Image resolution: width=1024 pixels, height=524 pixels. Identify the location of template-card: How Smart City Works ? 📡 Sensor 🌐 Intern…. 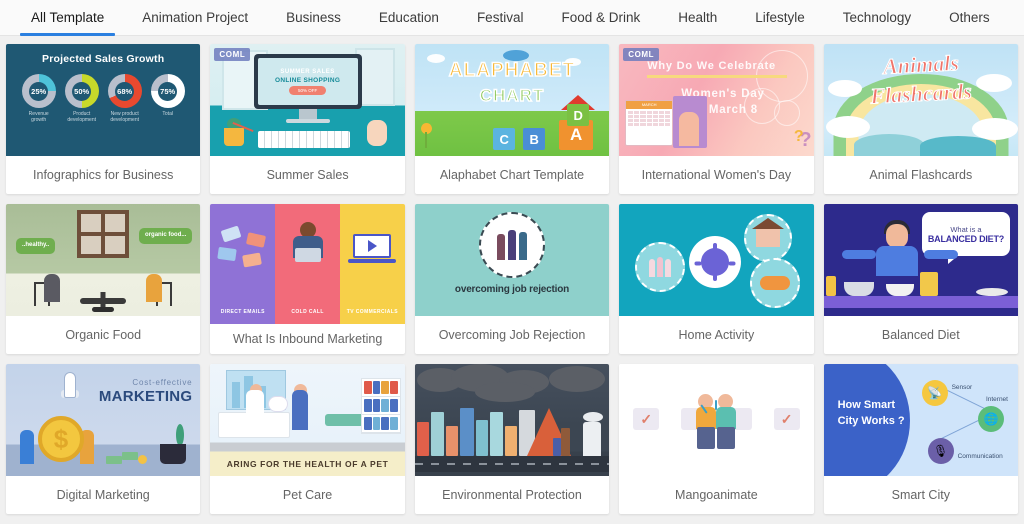
(920, 439).